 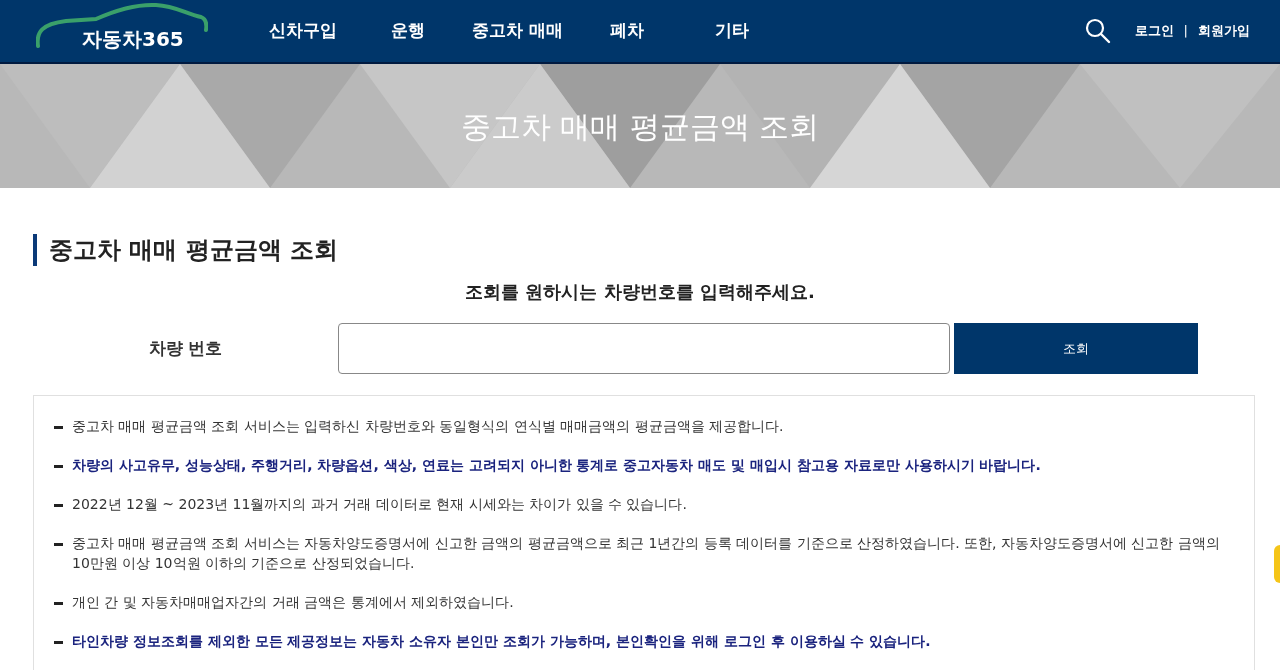 I want to click on banner-title: 중고차 매매 평균금액 조회, so click(x=640, y=126).